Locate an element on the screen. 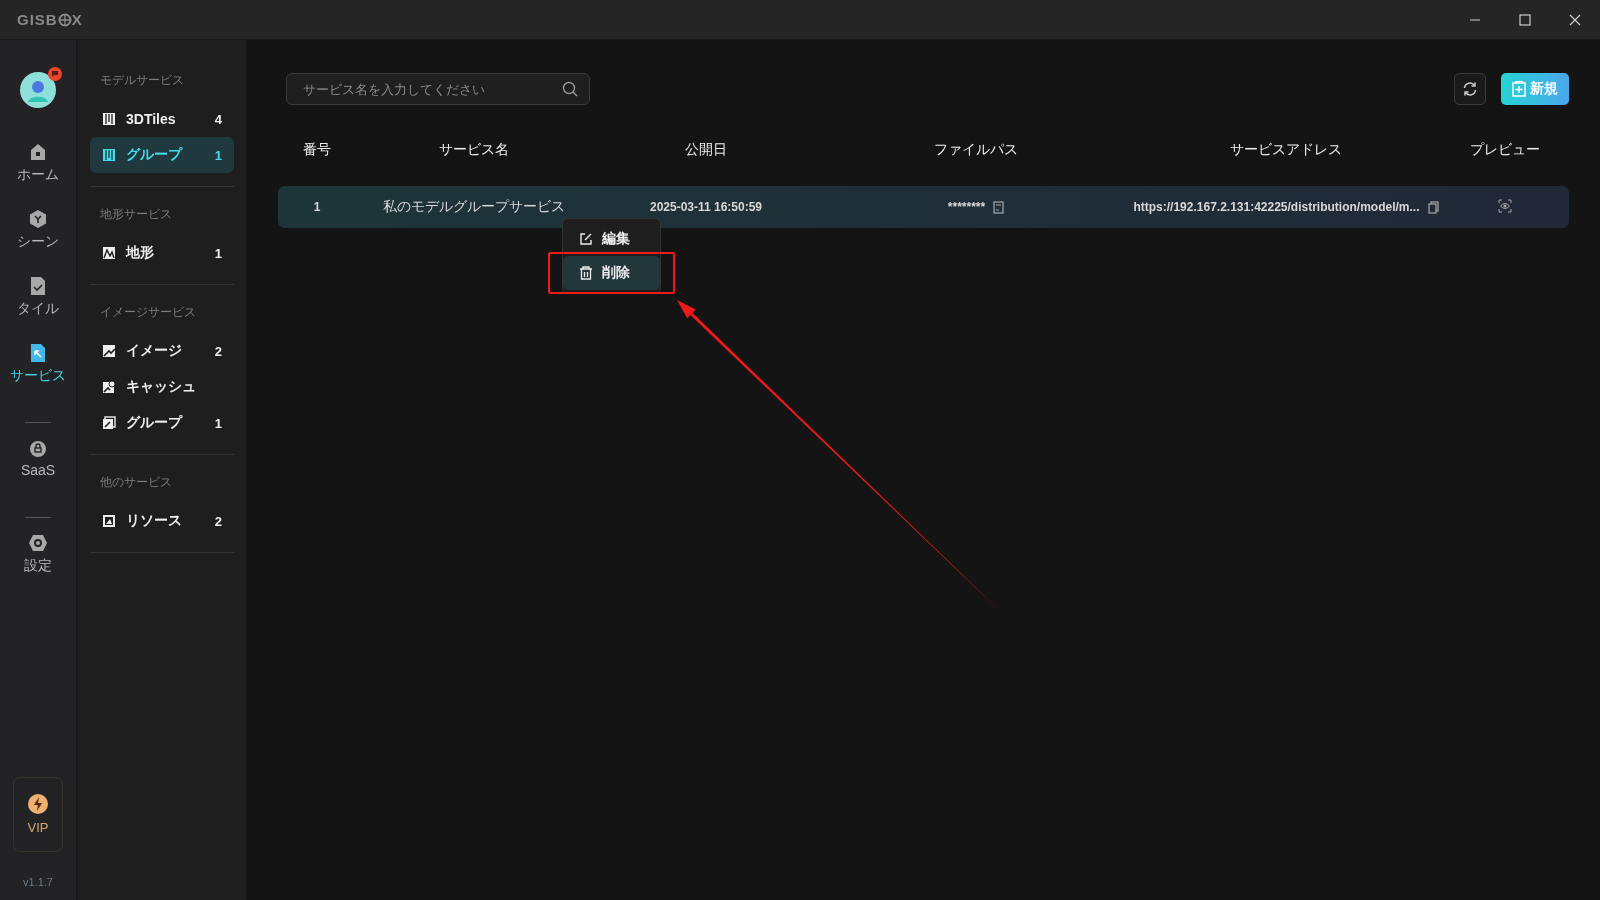 The image size is (1600, 900). close-icon is located at coordinates (1575, 19).